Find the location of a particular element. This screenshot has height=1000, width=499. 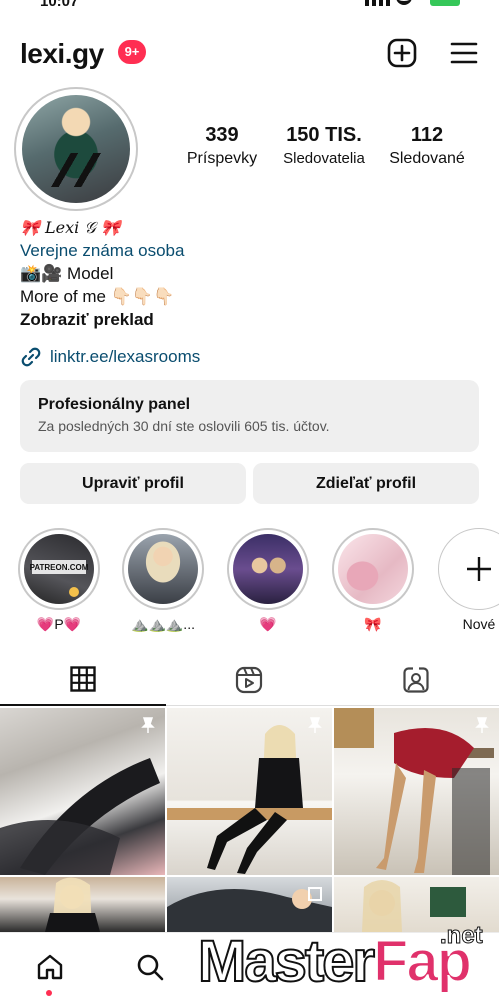

plus-square-icon is located at coordinates (402, 53).